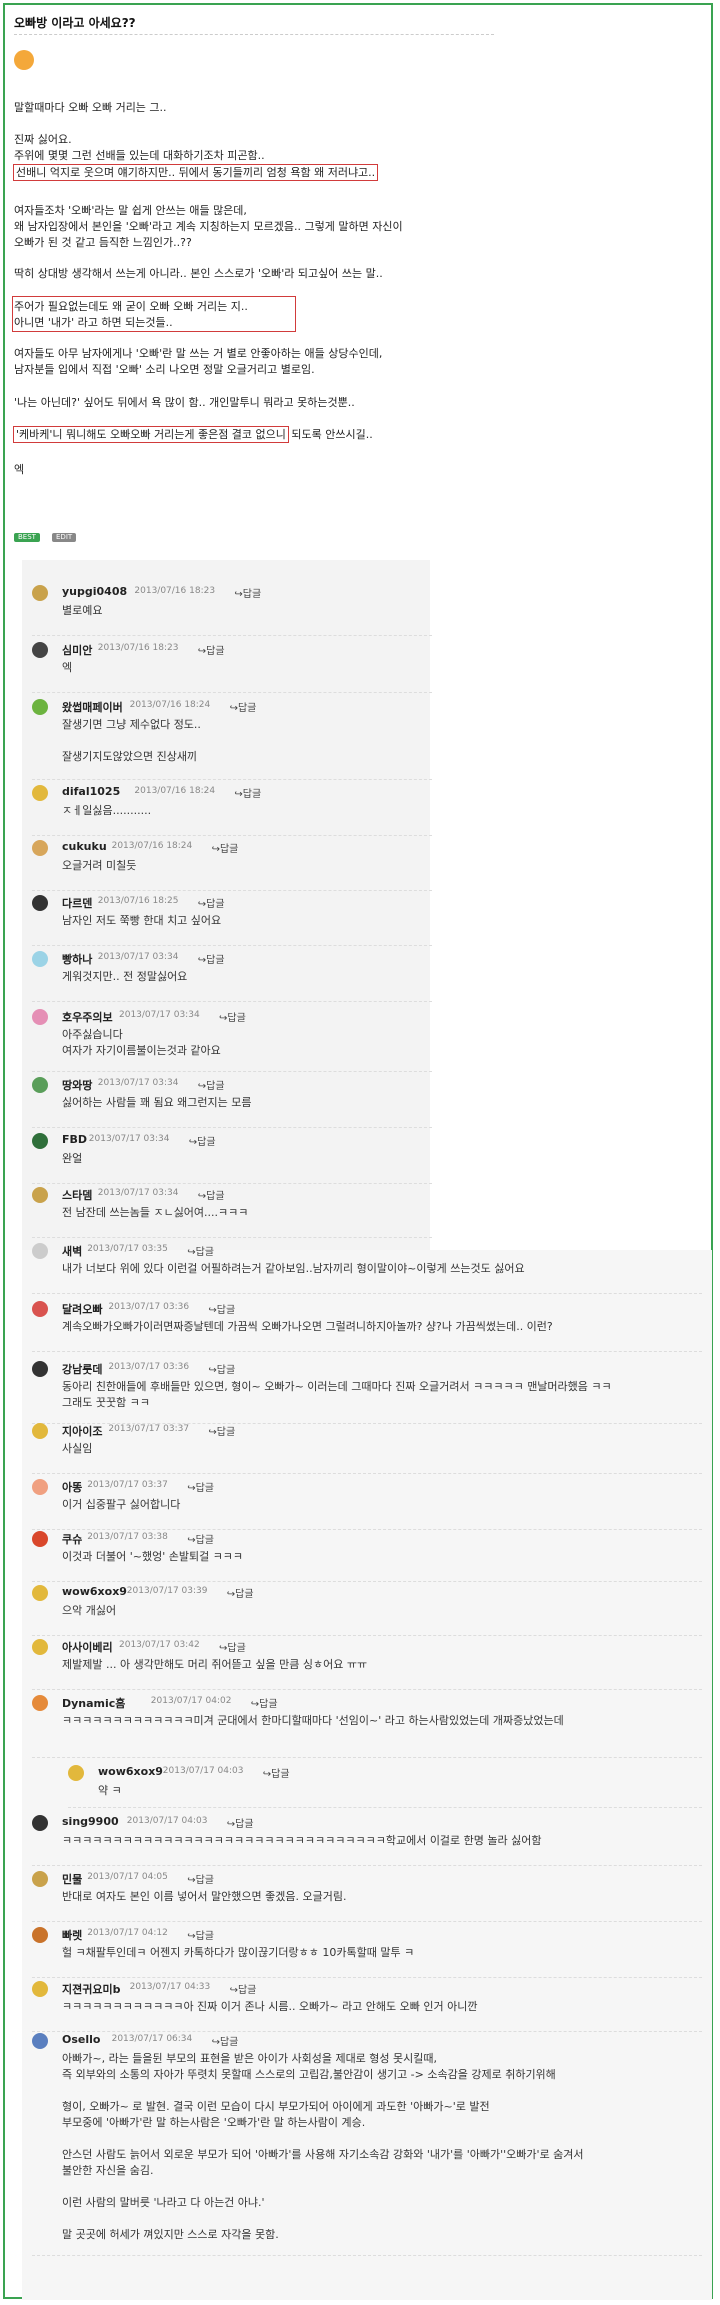  I want to click on comment-line: 그래도 꿋꿋함 ㅋㅋ, so click(106, 1402).